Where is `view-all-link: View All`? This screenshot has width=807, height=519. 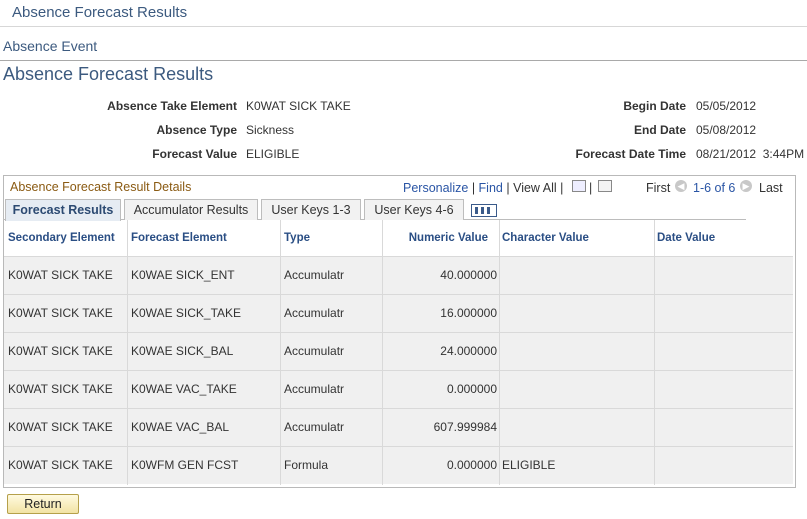
view-all-link: View All is located at coordinates (535, 188).